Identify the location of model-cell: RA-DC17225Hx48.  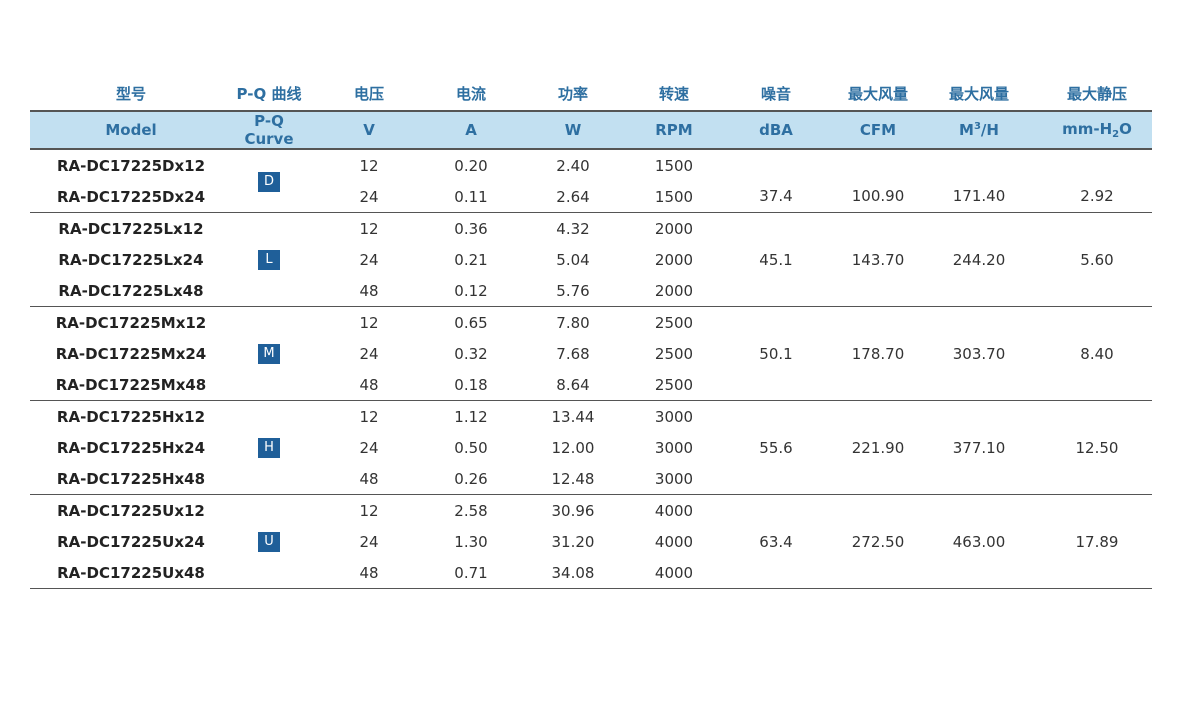
(131, 479).